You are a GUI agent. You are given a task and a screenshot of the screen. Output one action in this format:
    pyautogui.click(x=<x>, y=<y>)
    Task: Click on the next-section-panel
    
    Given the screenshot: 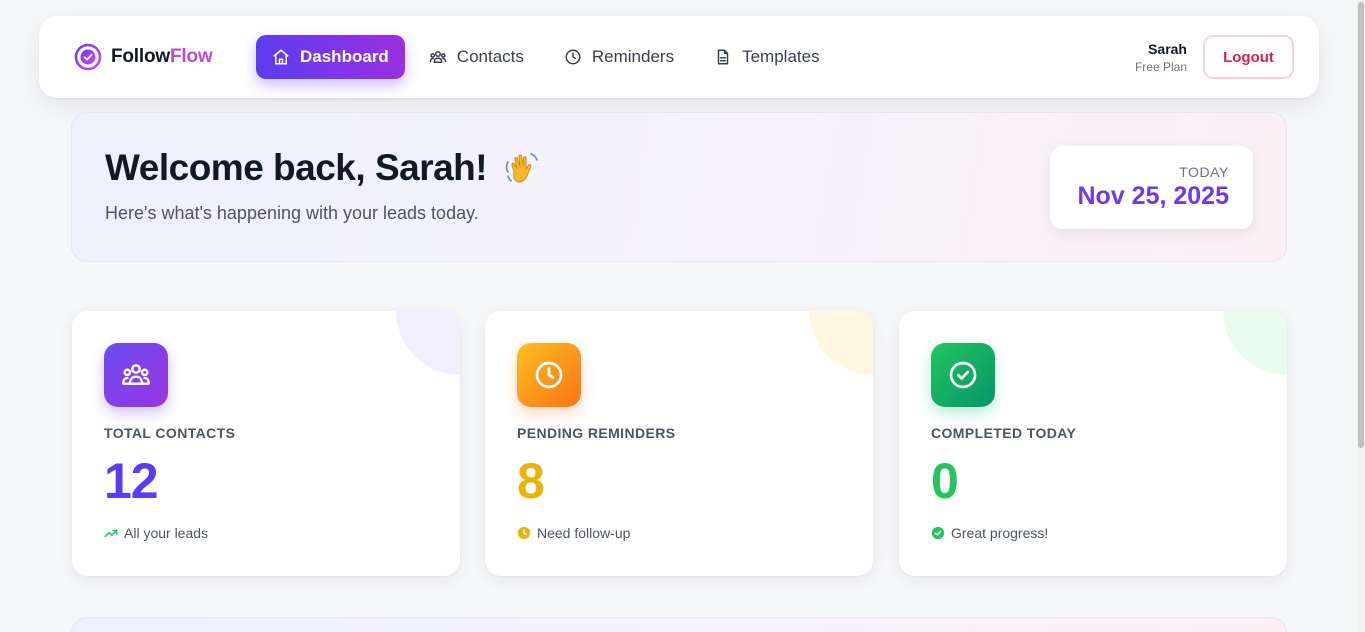 What is the action you would take?
    pyautogui.click(x=679, y=624)
    